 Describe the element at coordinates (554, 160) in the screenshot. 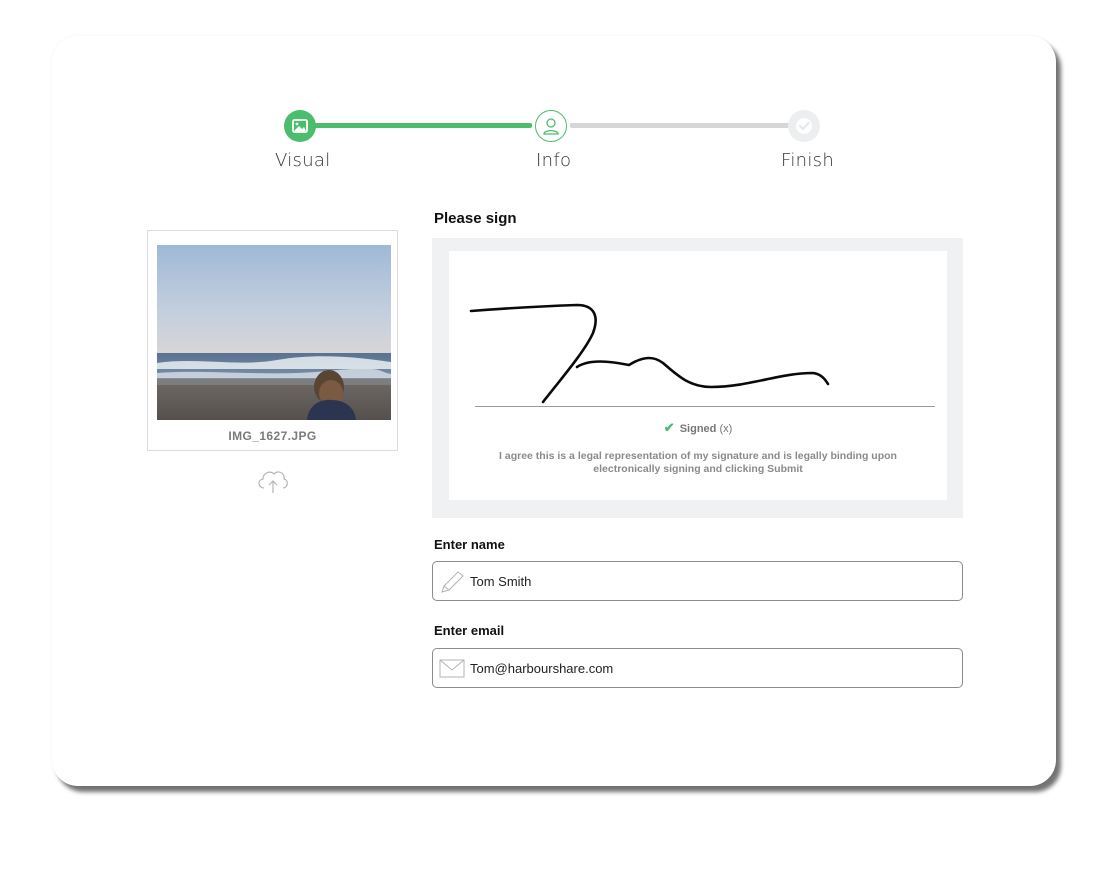

I see `step-info-label: Info` at that location.